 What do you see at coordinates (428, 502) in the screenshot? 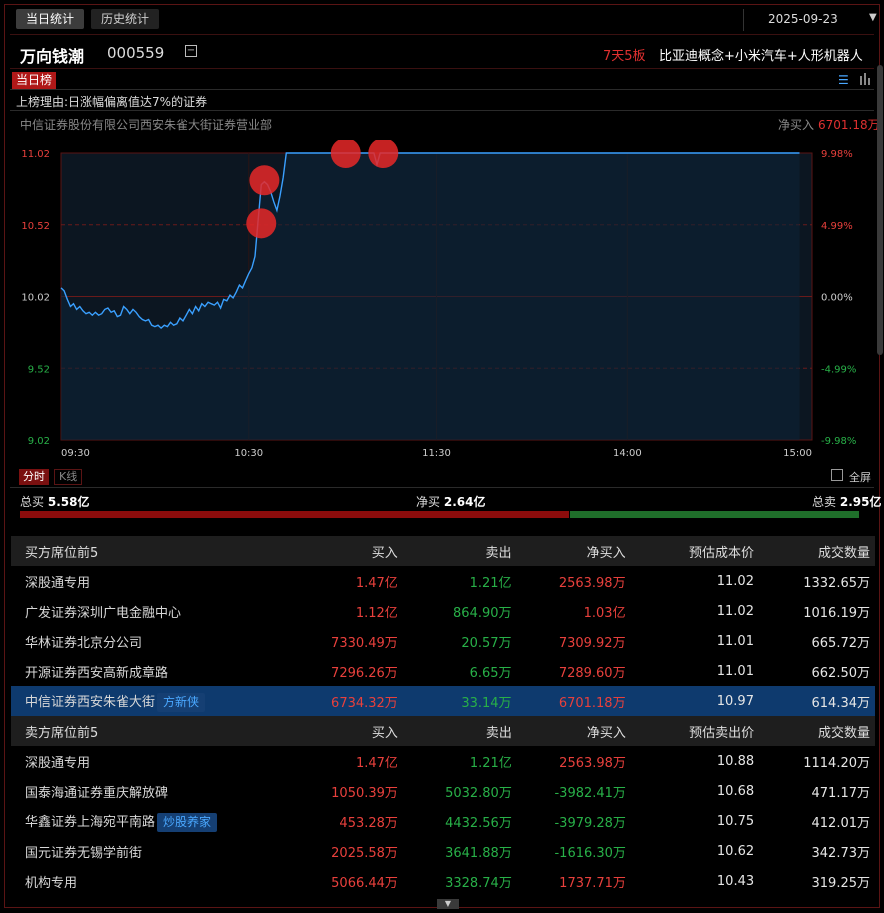
I see `net-buy-summary-label: 净买` at bounding box center [428, 502].